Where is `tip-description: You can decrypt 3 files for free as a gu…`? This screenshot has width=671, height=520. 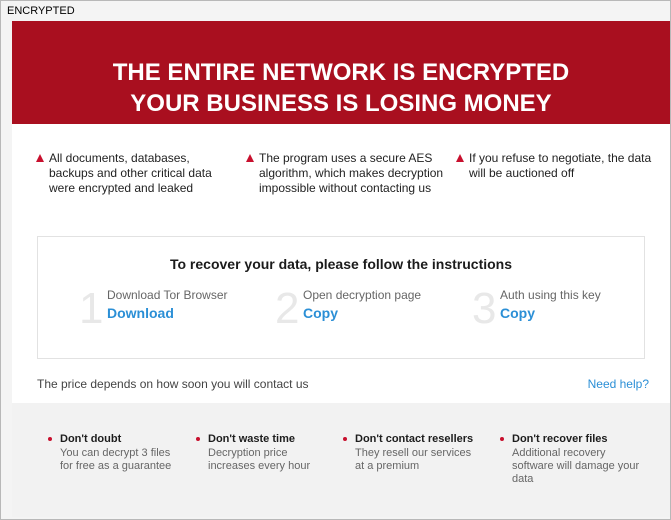 tip-description: You can decrypt 3 files for free as a gu… is located at coordinates (116, 459).